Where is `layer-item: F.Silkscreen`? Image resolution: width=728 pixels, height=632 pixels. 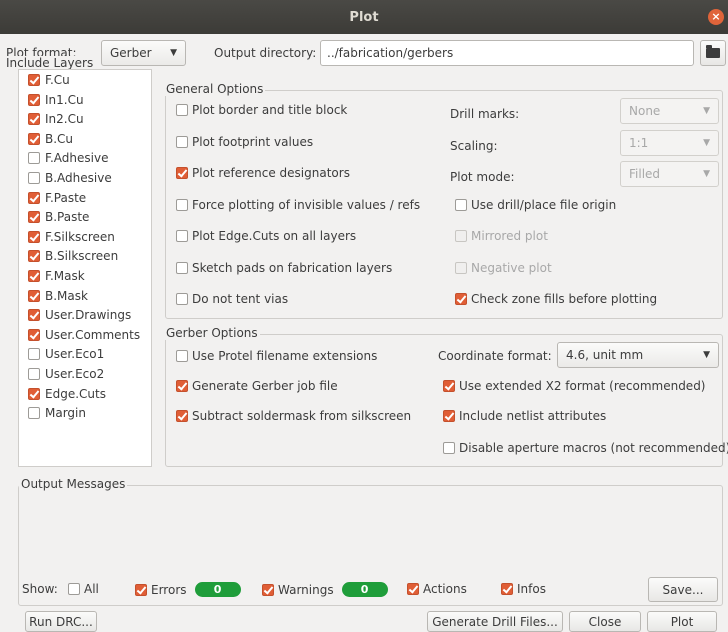 layer-item: F.Silkscreen is located at coordinates (71, 237).